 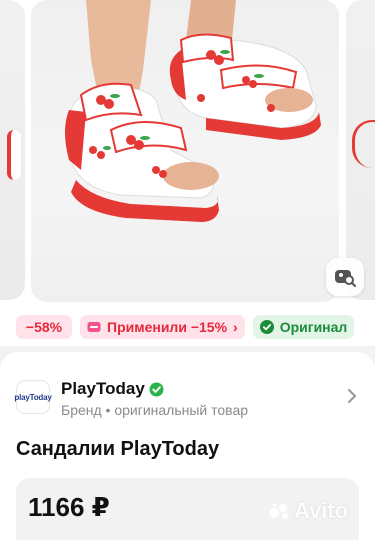 What do you see at coordinates (313, 327) in the screenshot?
I see `original-label: Оригинал` at bounding box center [313, 327].